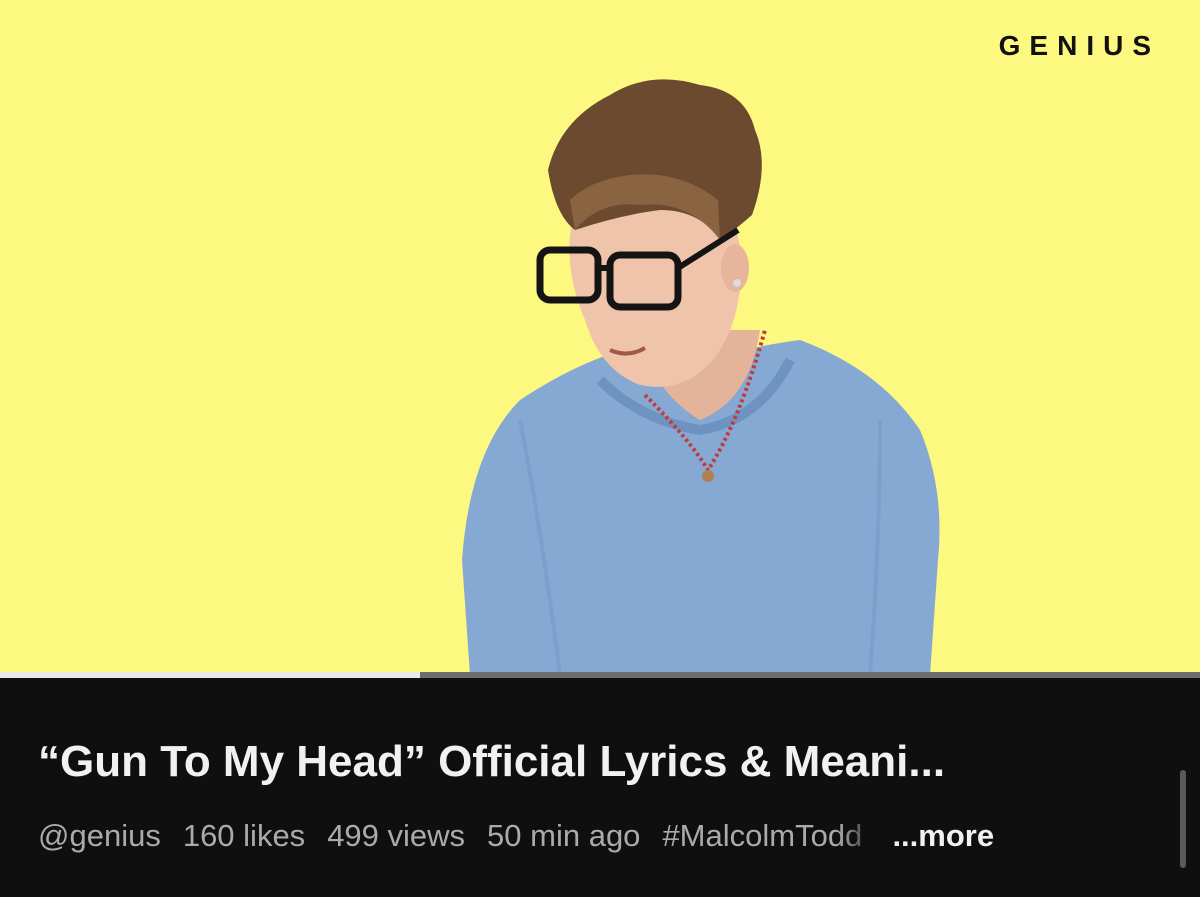 The height and width of the screenshot is (897, 1200). What do you see at coordinates (1183, 819) in the screenshot?
I see `scrollbar` at bounding box center [1183, 819].